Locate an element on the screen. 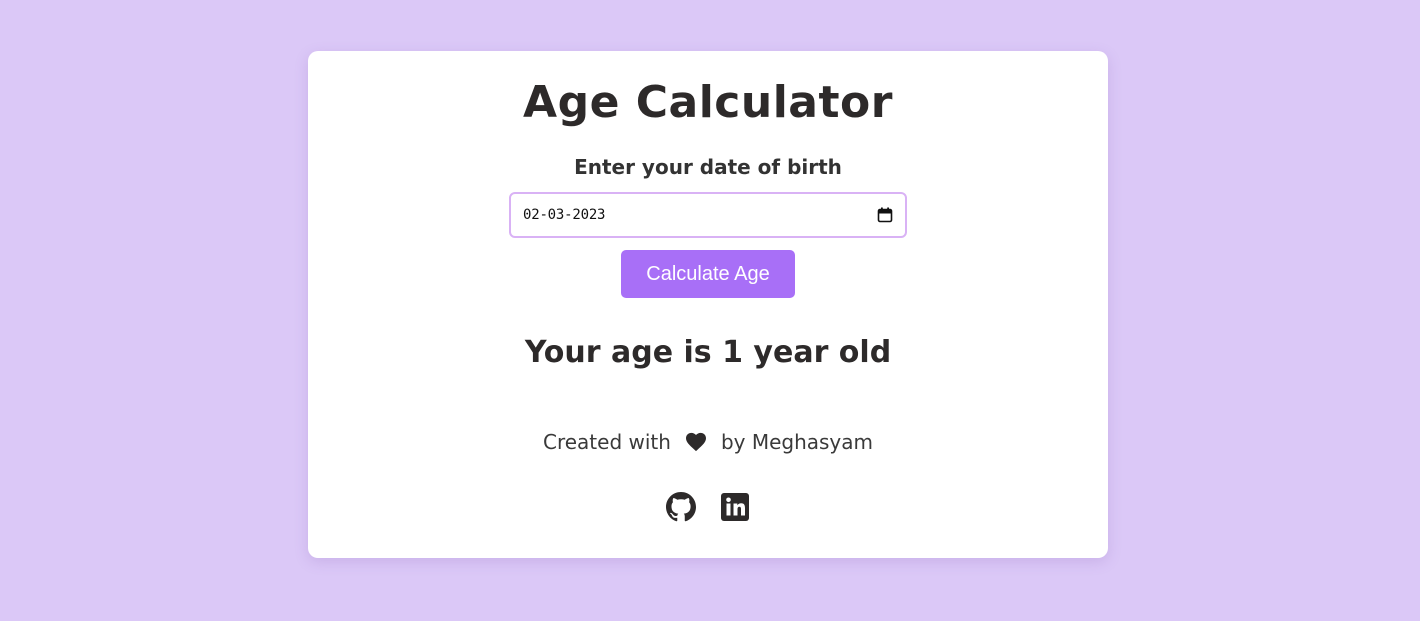 This screenshot has height=621, width=1420. credit-suffix: by Meghasyam is located at coordinates (797, 442).